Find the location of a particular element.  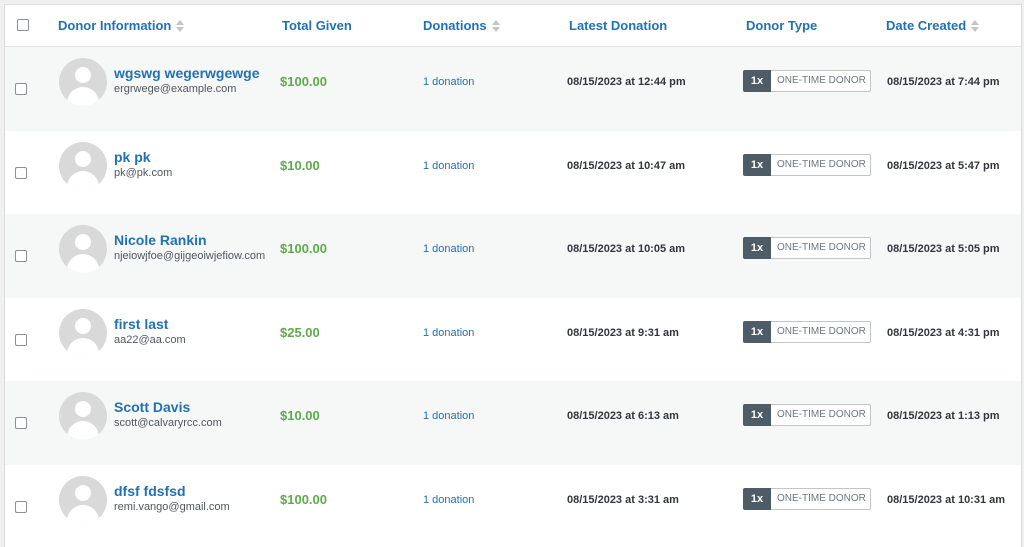

donor-name-link: dfsf fdsfsd is located at coordinates (150, 491).